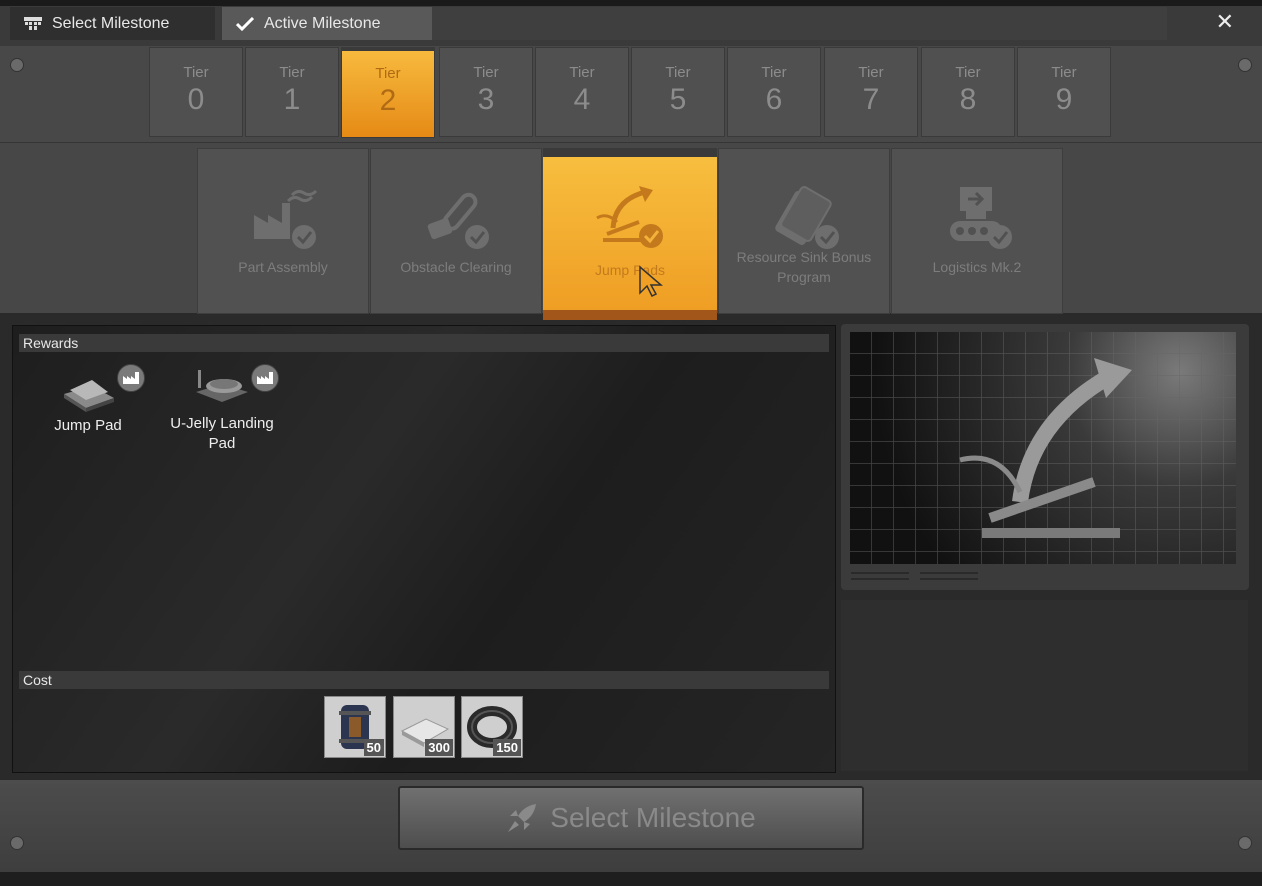  What do you see at coordinates (292, 99) in the screenshot?
I see `tier-number: 1` at bounding box center [292, 99].